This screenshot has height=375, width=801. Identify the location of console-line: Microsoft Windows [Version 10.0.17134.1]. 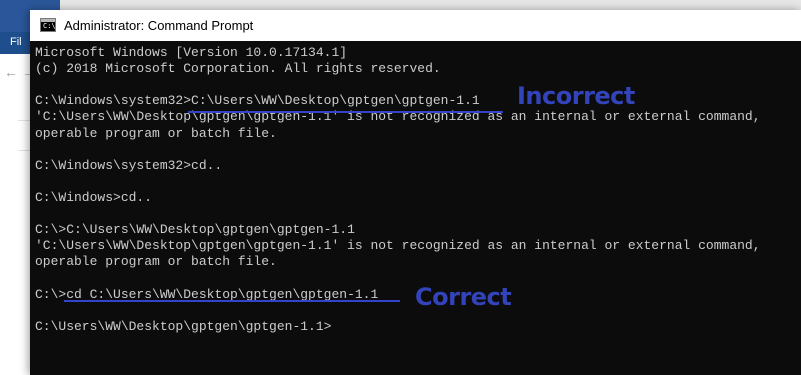
(191, 53).